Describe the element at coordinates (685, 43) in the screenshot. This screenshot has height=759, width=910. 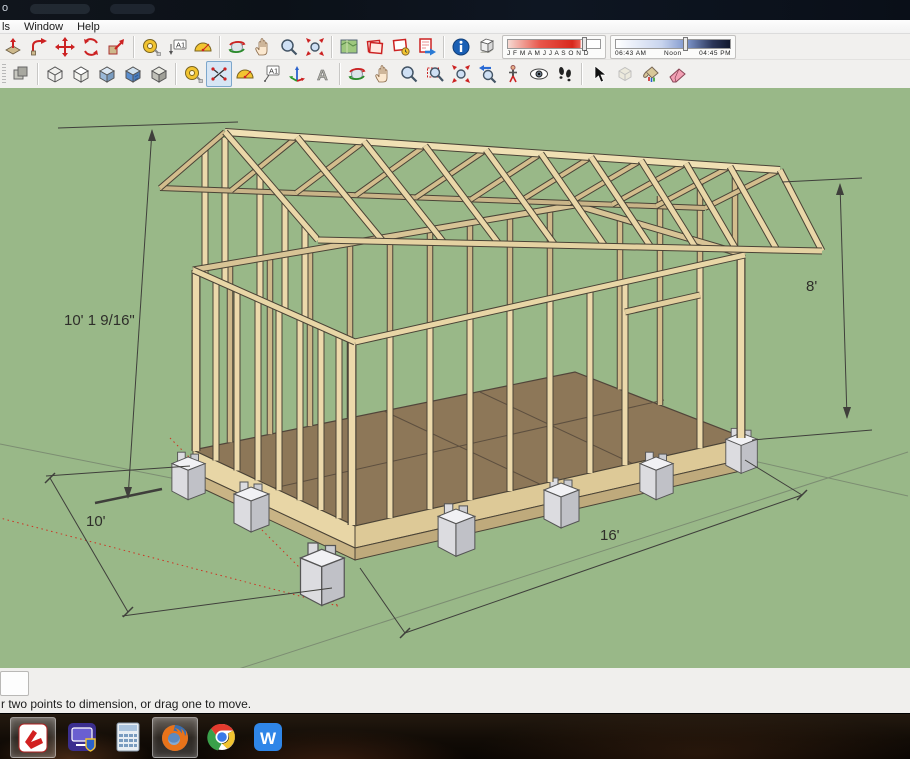
I see `time-slider-handle` at that location.